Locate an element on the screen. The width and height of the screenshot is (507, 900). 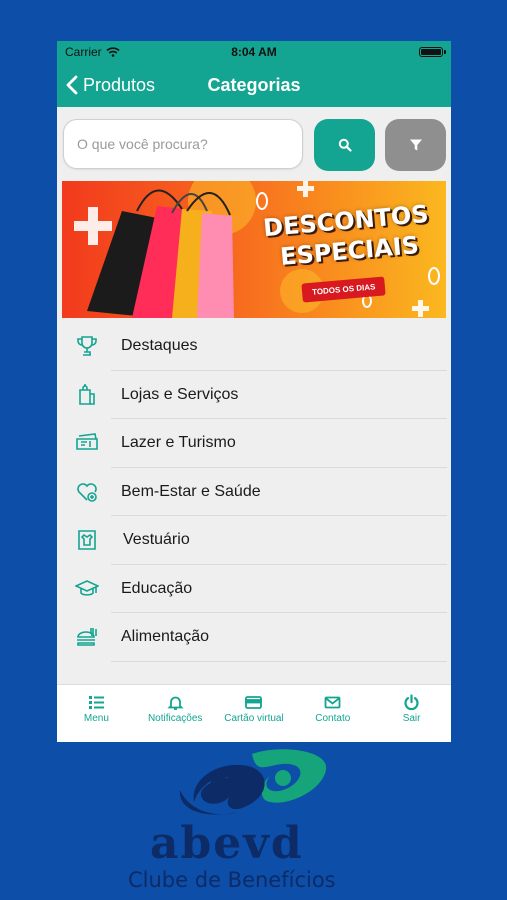
shopping-bag-icon is located at coordinates (87, 394).